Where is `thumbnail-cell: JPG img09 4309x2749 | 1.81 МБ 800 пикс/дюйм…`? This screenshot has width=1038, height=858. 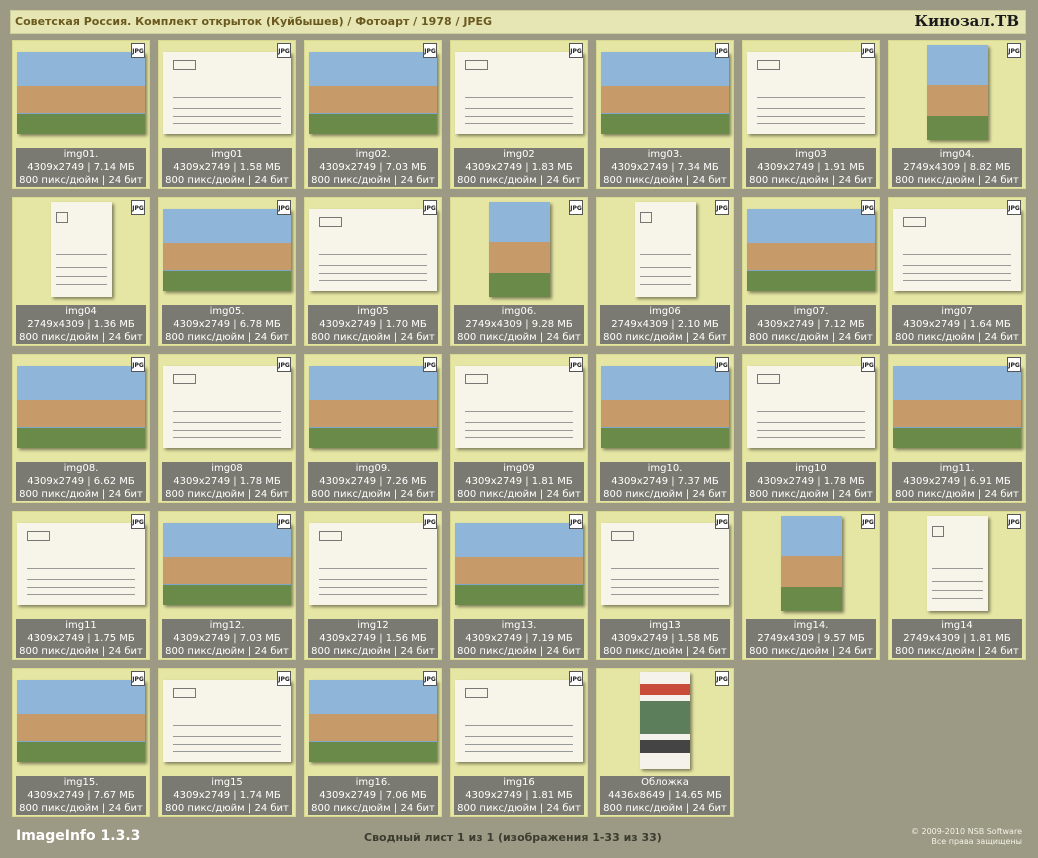 thumbnail-cell: JPG img09 4309x2749 | 1.81 МБ 800 пикс/дюйм… is located at coordinates (519, 428).